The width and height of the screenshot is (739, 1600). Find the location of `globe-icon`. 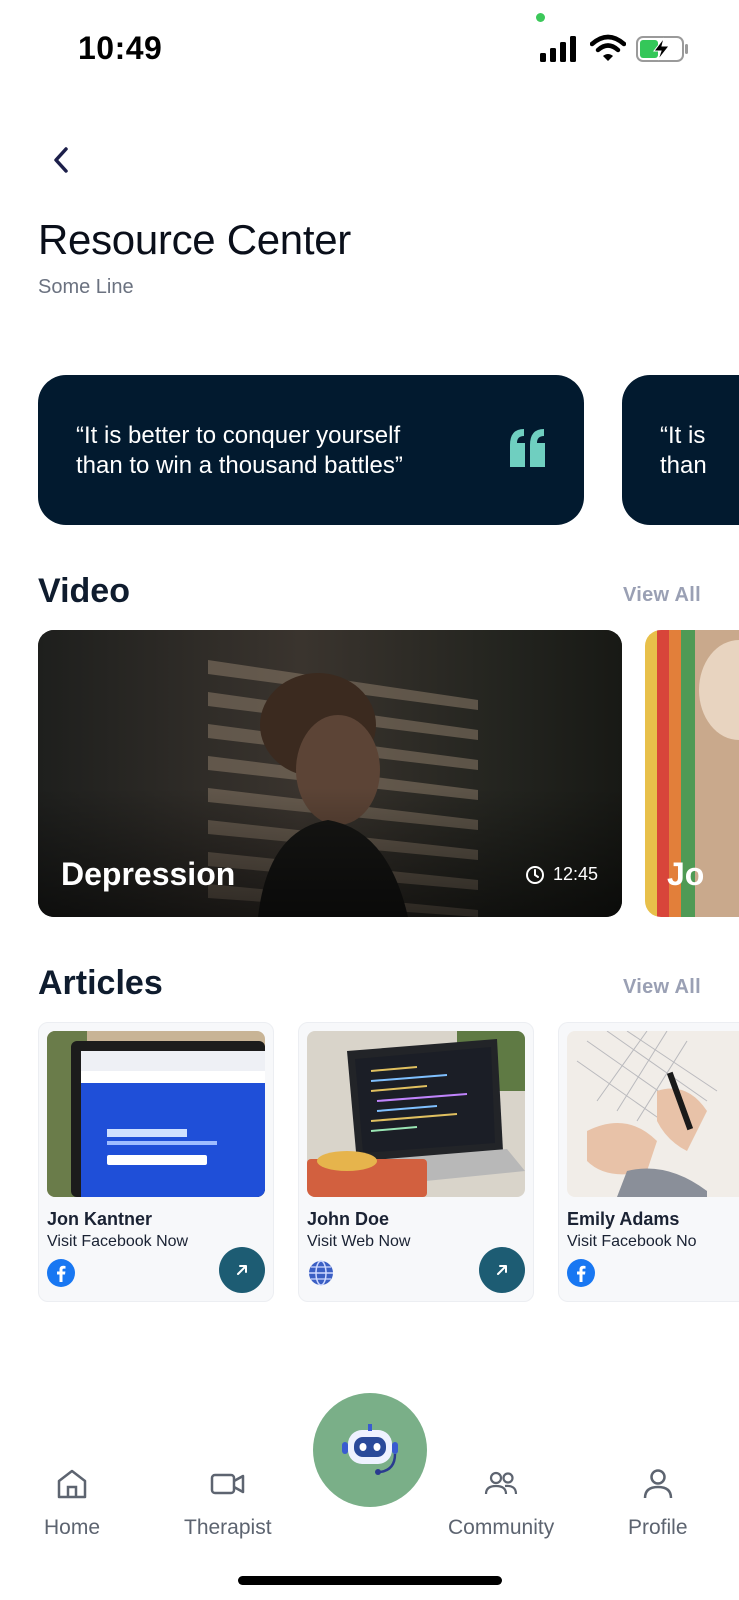

globe-icon is located at coordinates (321, 1273).